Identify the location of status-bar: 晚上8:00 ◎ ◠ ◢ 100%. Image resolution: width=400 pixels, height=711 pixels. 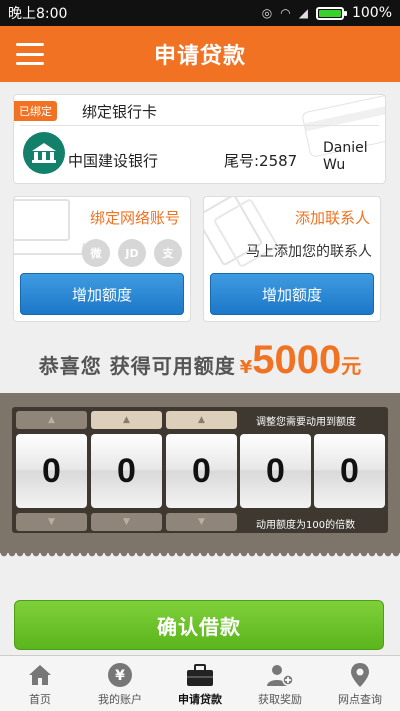
(200, 13).